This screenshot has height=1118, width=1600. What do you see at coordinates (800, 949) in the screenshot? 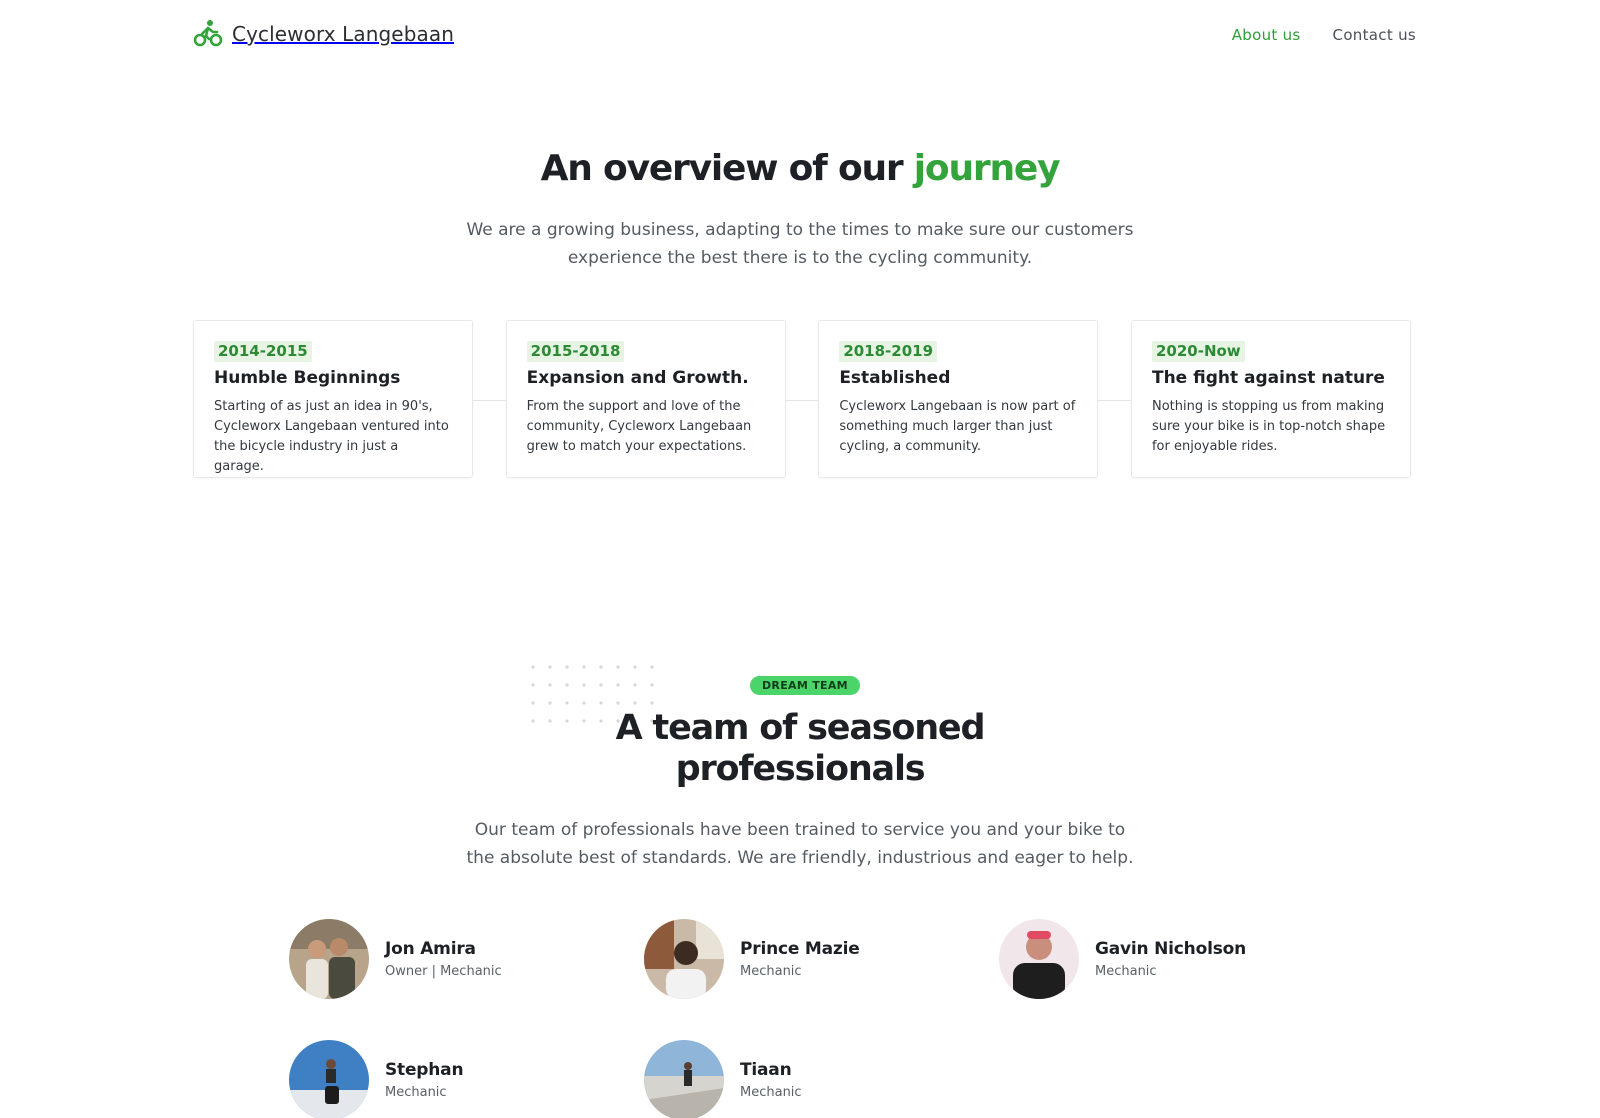
I see `member-name: Prince Mazie` at bounding box center [800, 949].